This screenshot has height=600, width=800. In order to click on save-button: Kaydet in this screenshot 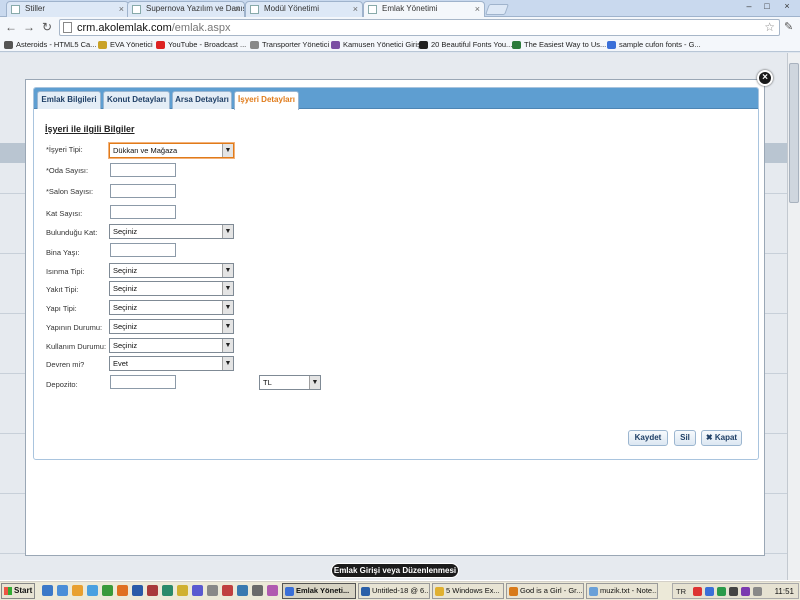, I will do `click(648, 438)`.